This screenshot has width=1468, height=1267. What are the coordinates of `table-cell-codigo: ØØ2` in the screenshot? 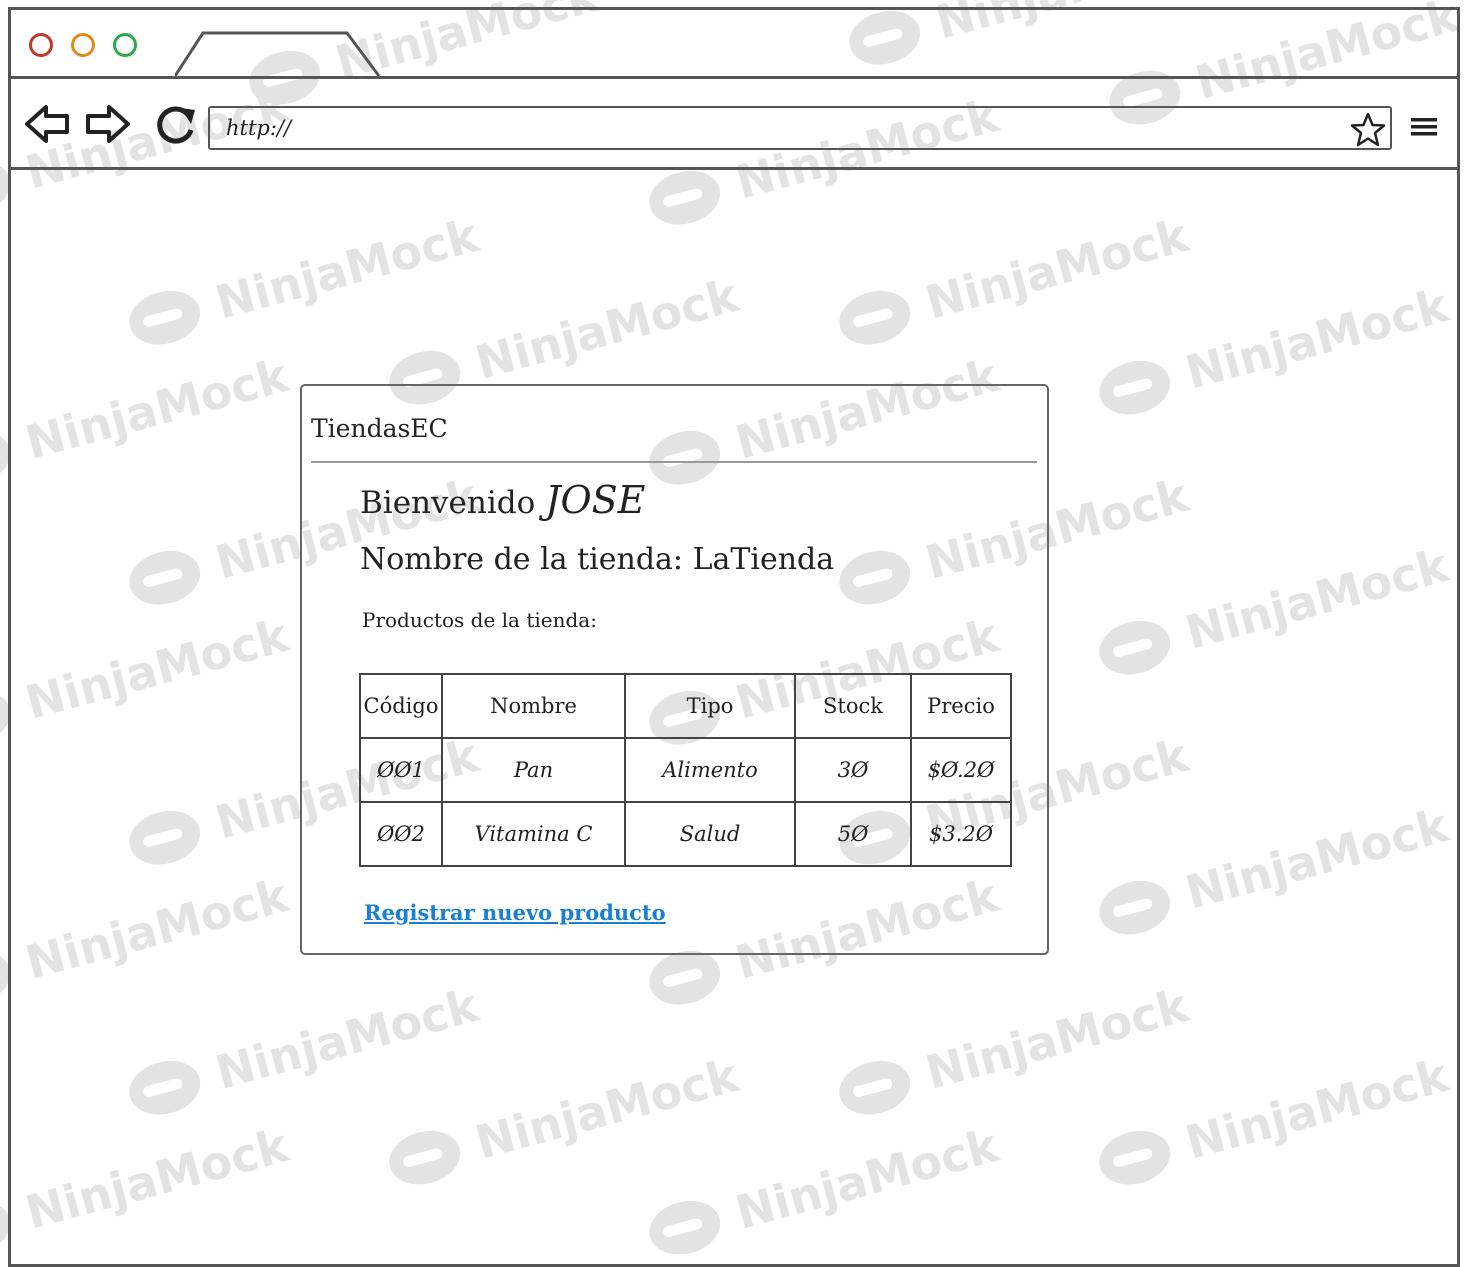 It's located at (401, 834).